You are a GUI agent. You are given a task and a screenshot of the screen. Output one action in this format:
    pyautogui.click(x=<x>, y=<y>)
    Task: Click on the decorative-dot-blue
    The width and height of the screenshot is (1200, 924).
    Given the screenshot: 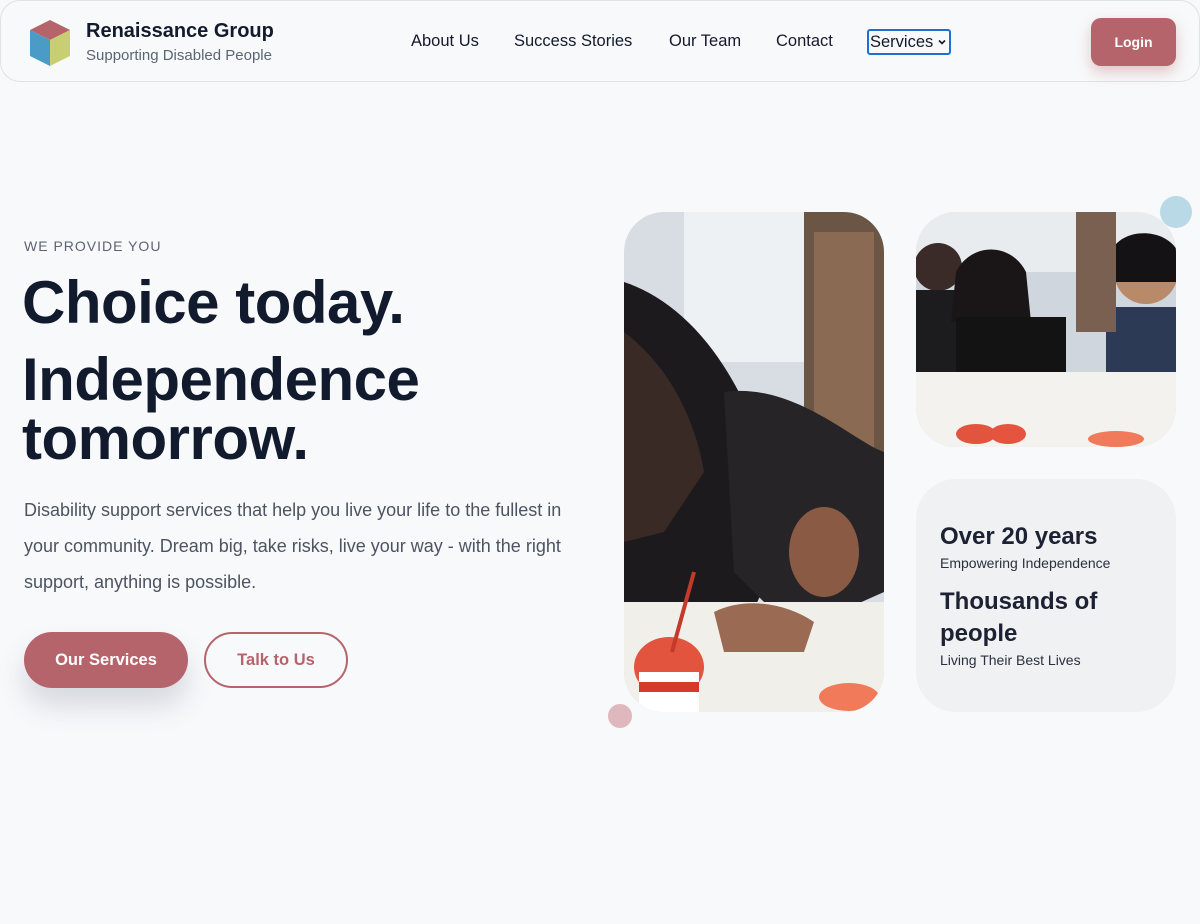 What is the action you would take?
    pyautogui.click(x=1176, y=212)
    